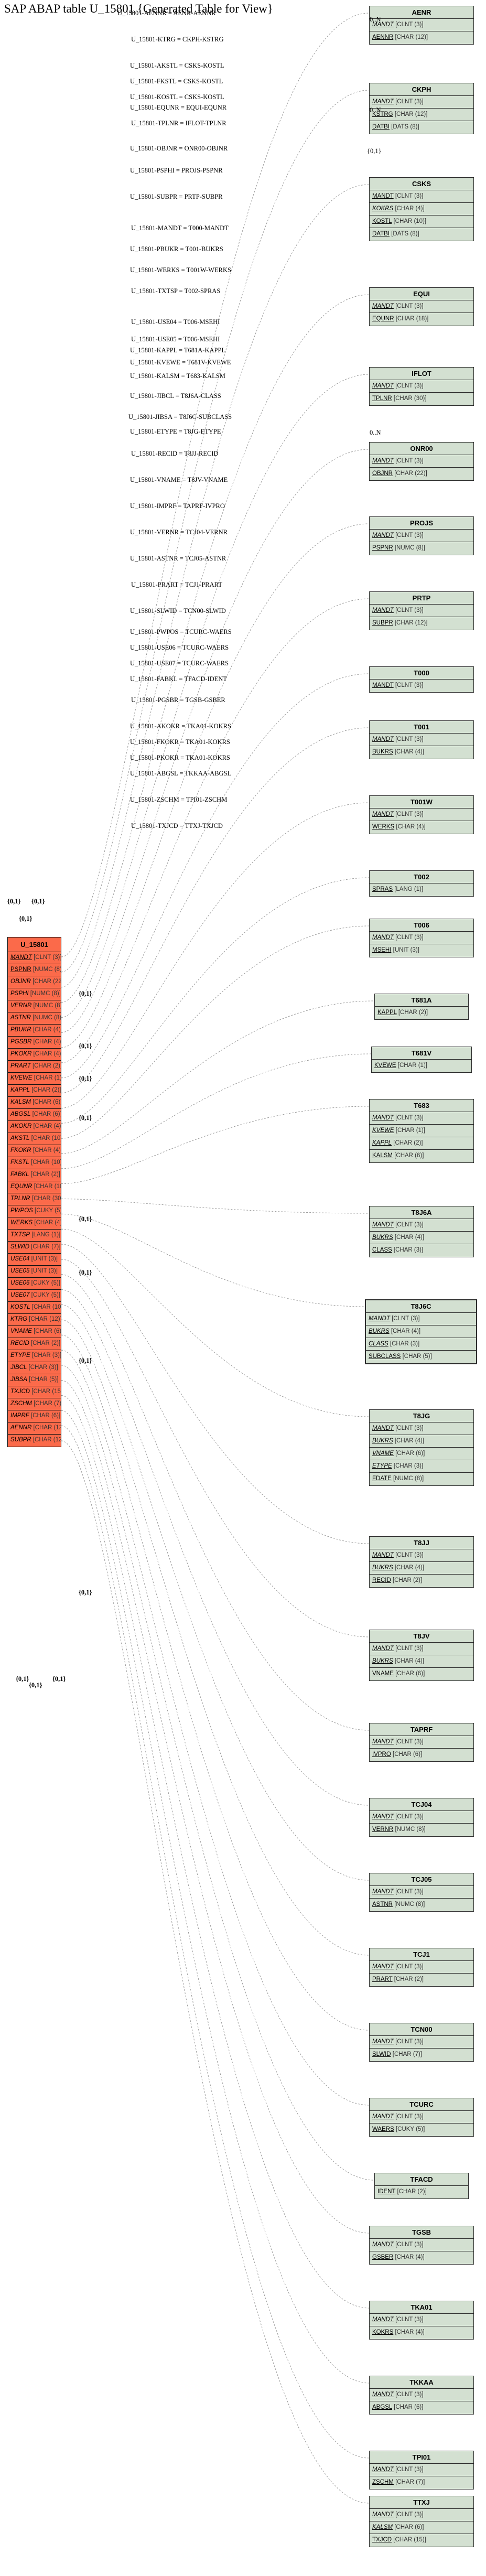  Describe the element at coordinates (180, 270) in the screenshot. I see `relationship-label: U_15801-WERKS = T001W-WERKS` at that location.